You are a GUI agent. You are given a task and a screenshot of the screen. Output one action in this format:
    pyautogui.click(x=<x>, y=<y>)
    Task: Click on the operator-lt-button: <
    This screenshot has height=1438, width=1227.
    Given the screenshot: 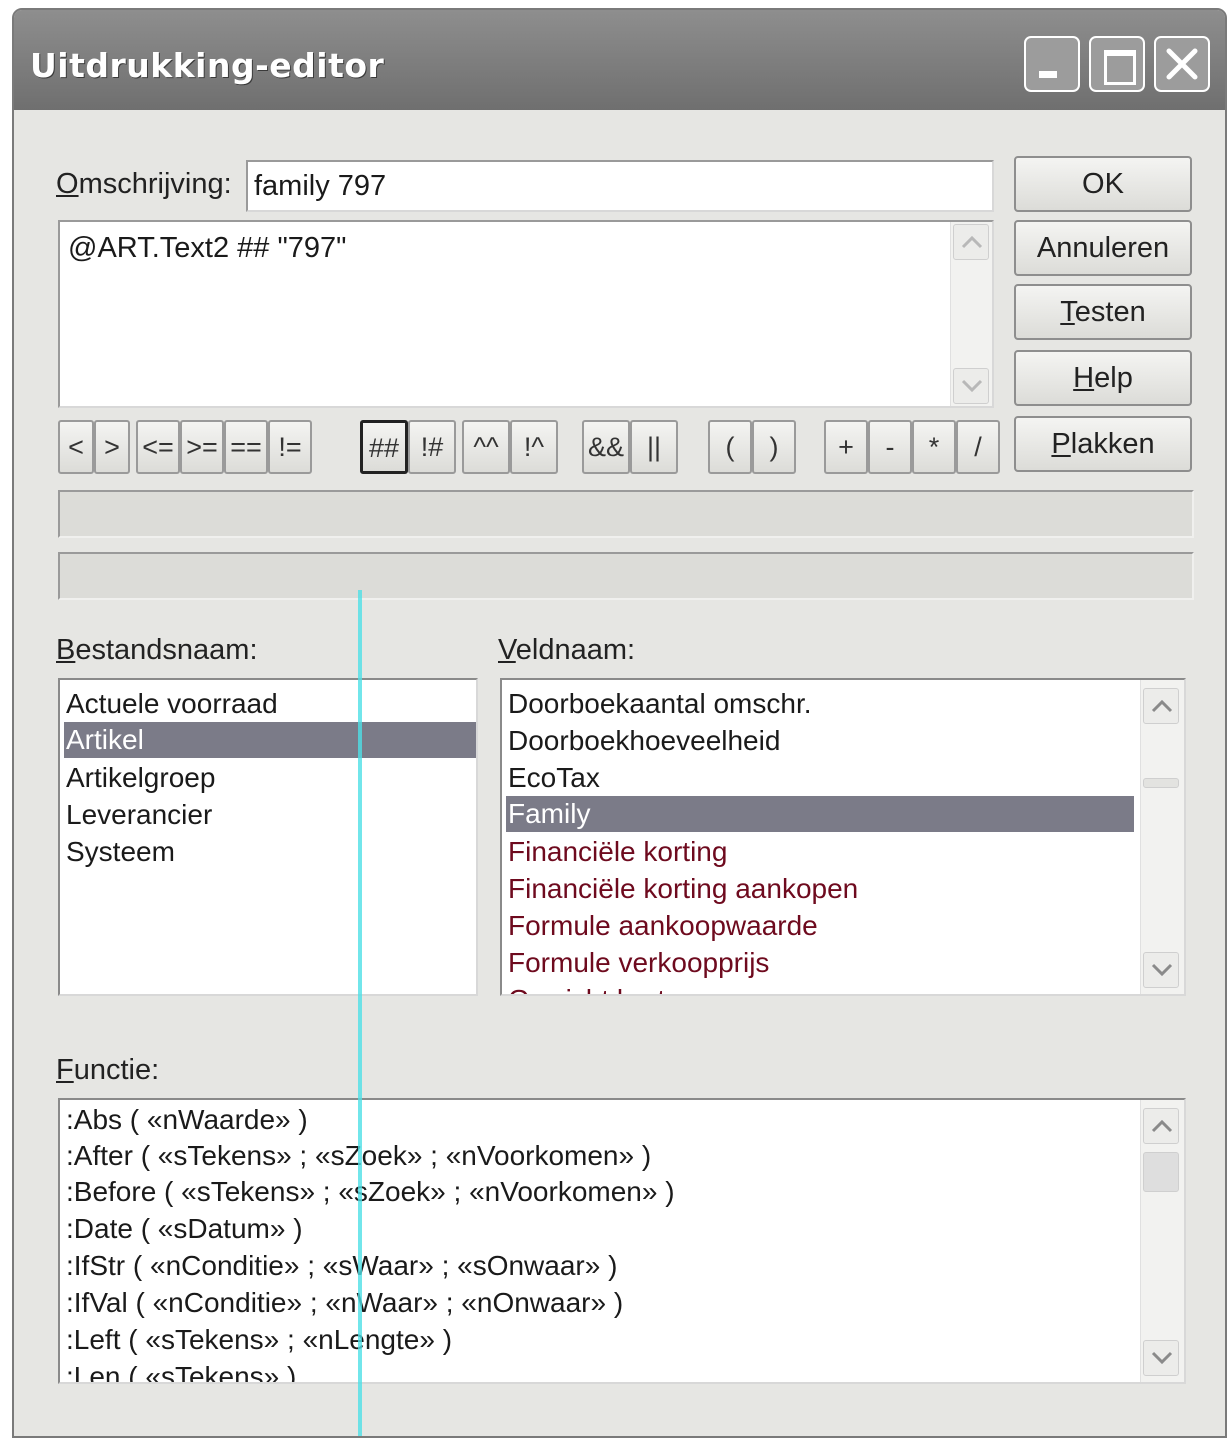 What is the action you would take?
    pyautogui.click(x=76, y=447)
    